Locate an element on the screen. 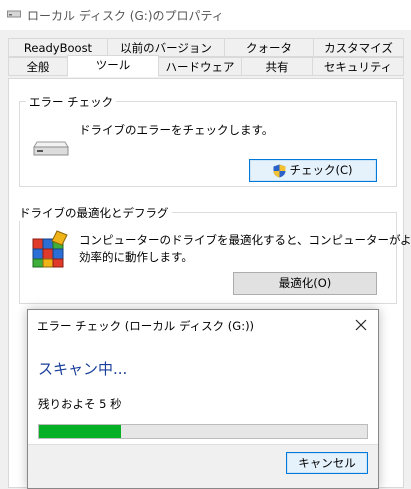 This screenshot has width=411, height=489. scan-dialog-titlebar: エラー チェック (ローカル ディスク (G:)) is located at coordinates (203, 325).